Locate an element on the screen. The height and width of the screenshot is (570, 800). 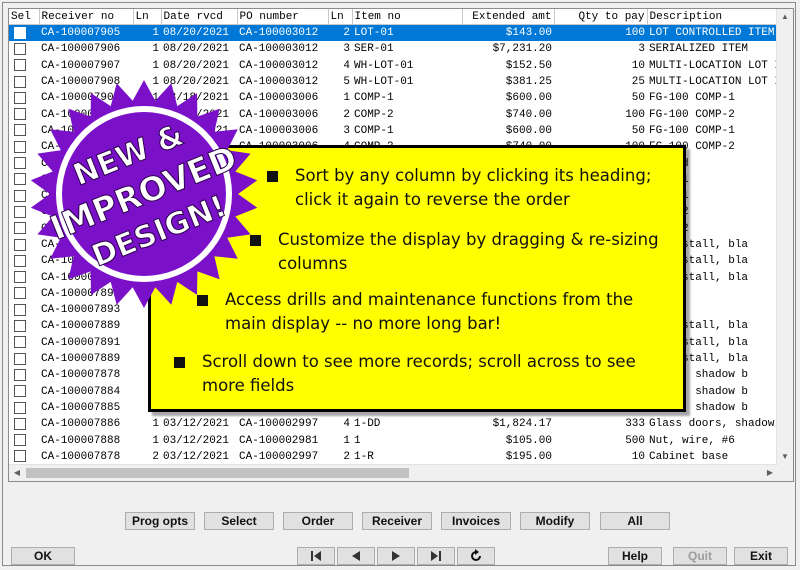
column-header: Receiver no is located at coordinates (86, 17).